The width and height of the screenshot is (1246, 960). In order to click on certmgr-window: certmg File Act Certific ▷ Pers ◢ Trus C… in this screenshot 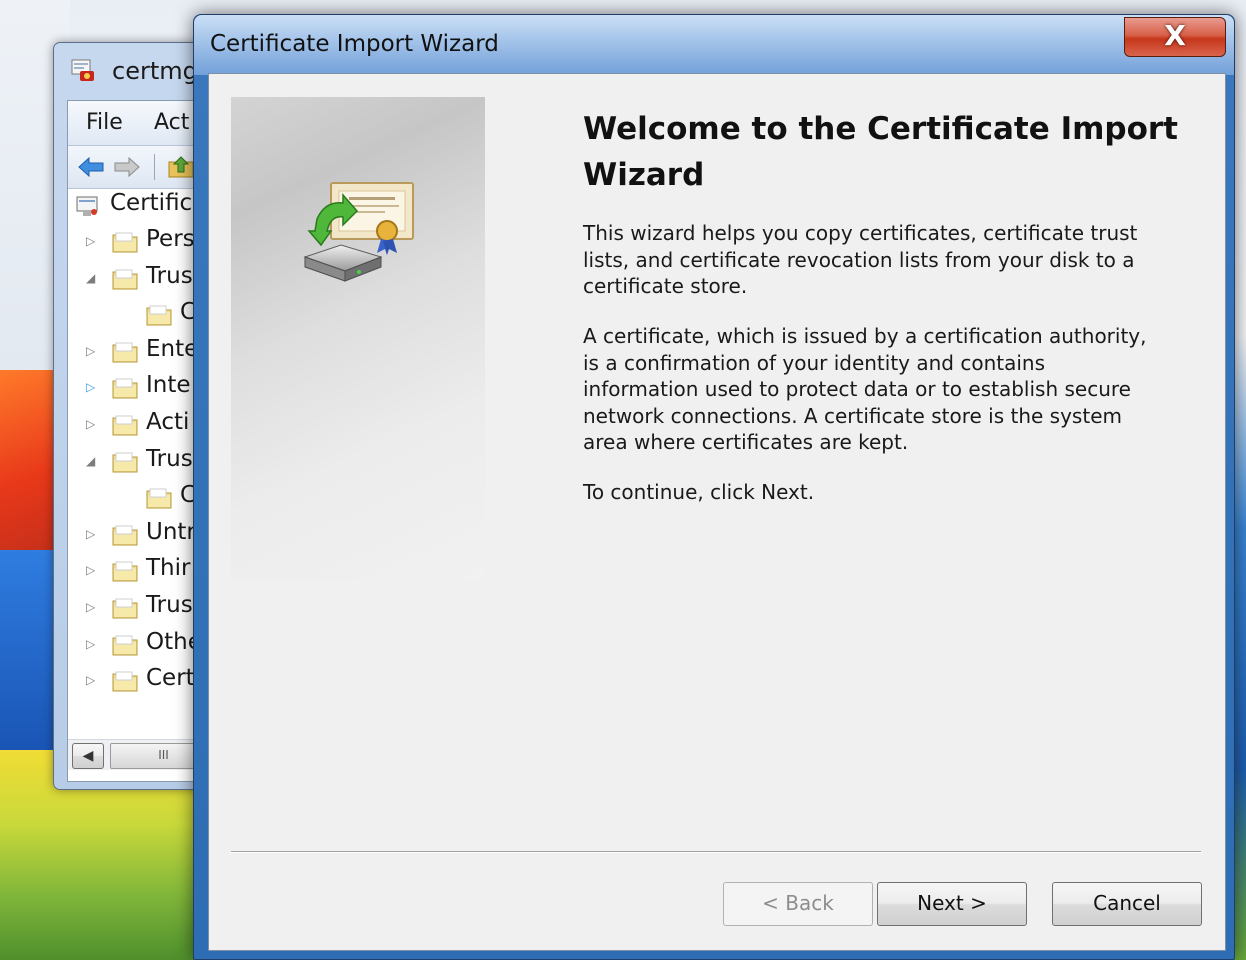, I will do `click(135, 416)`.